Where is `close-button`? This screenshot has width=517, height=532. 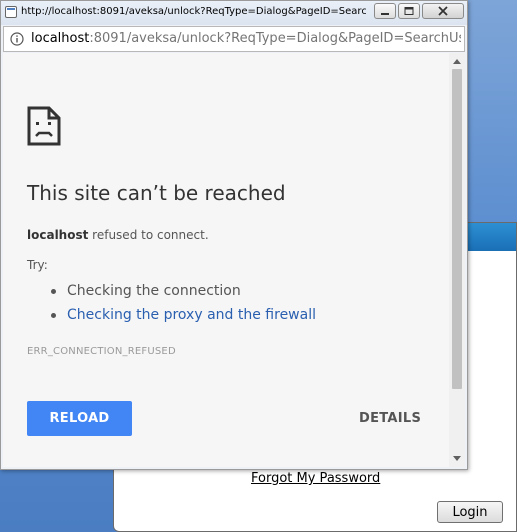
close-button is located at coordinates (443, 11).